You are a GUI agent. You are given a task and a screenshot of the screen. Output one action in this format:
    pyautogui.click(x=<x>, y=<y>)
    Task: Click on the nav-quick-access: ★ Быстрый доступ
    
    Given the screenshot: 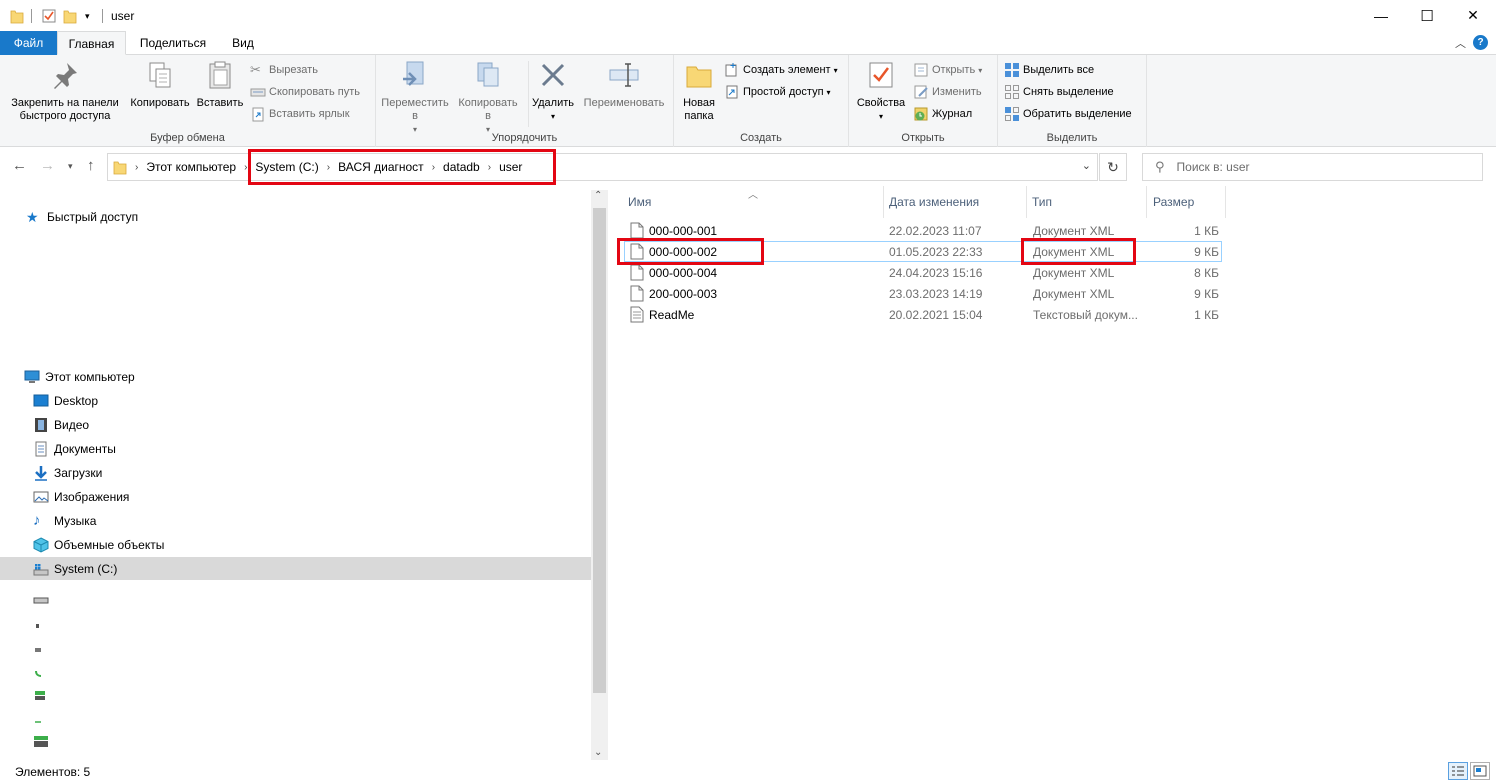 What is the action you would take?
    pyautogui.click(x=82, y=217)
    